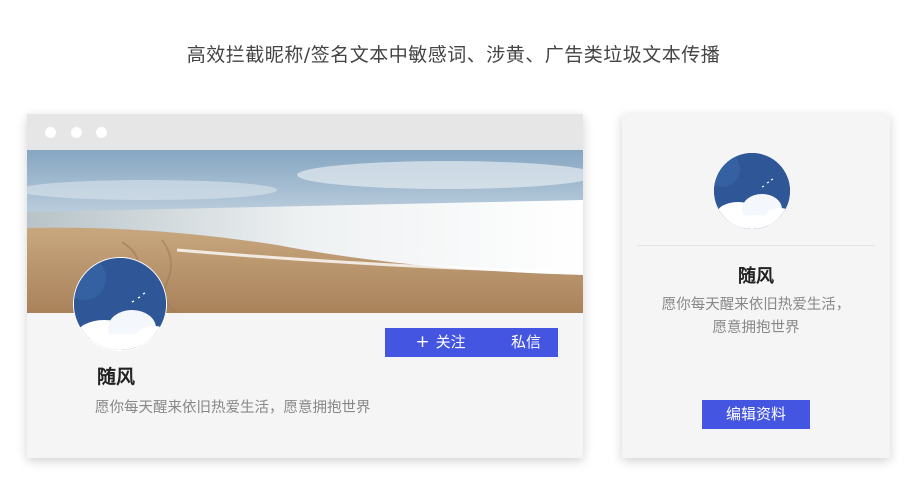 This screenshot has height=495, width=907. I want to click on profile-signature: 愿你每天醒来依旧热爱生活，愿意拥抱世界, so click(233, 408).